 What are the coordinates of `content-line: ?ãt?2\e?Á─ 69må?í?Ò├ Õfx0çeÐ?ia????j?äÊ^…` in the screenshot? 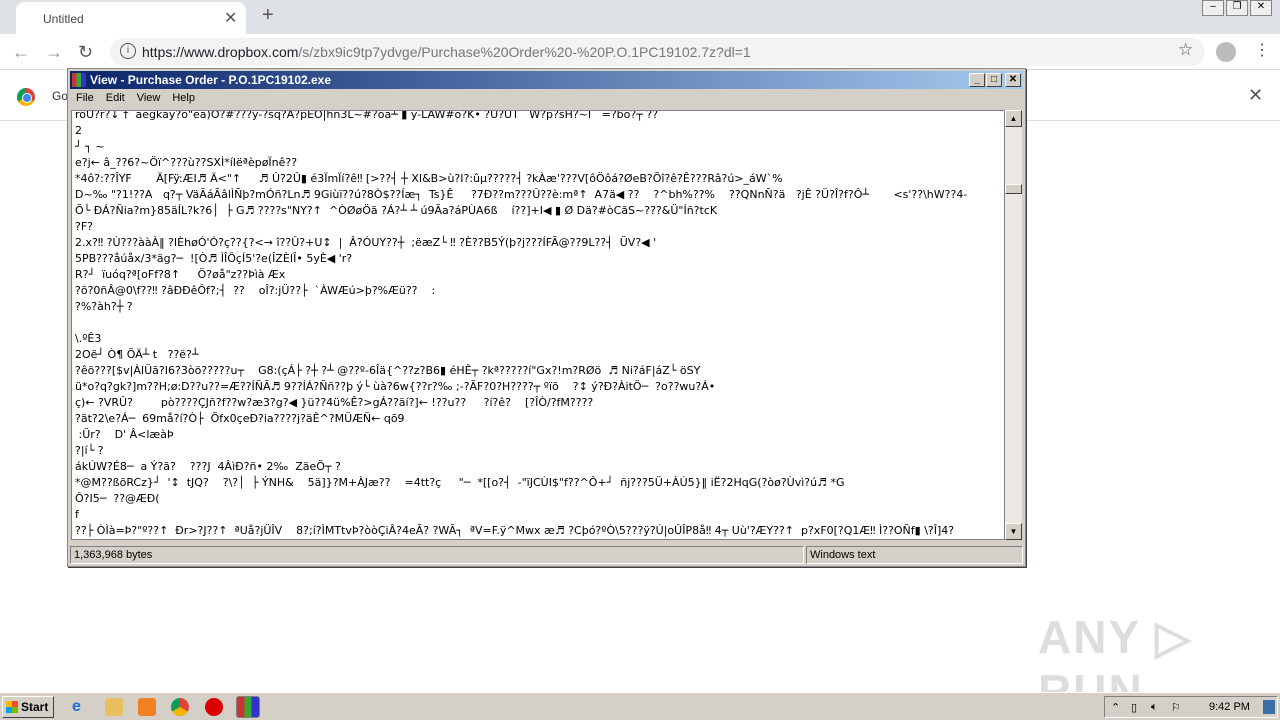 It's located at (240, 418).